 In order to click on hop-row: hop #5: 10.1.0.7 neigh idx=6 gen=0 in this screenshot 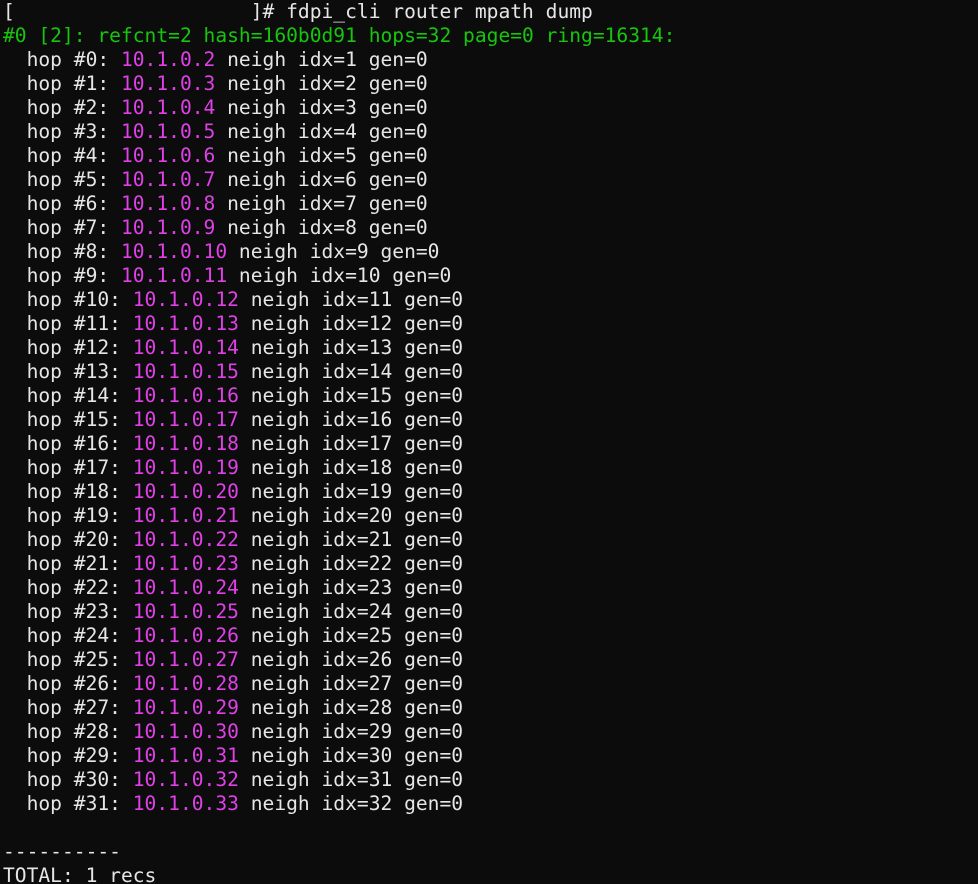, I will do `click(233, 180)`.